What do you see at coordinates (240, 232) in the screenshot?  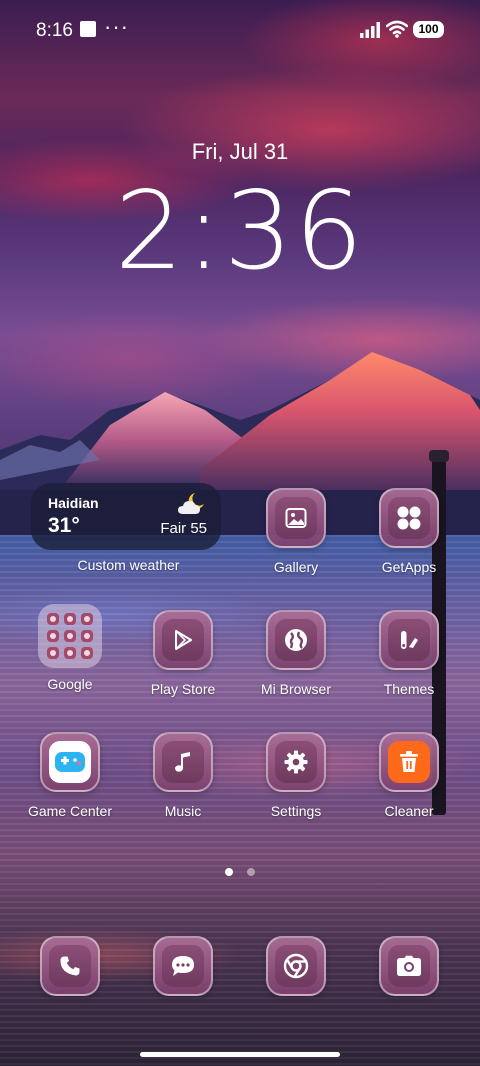 I see `clock-time: 2:36` at bounding box center [240, 232].